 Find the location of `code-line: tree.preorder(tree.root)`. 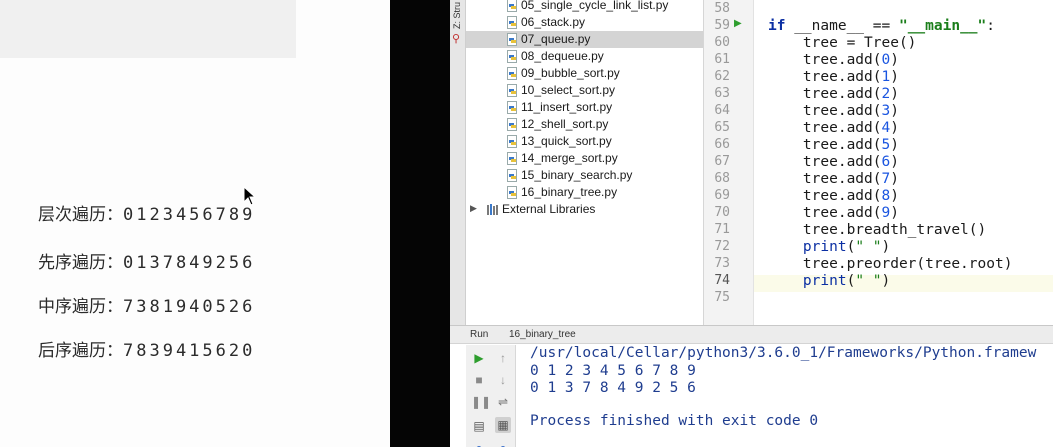

code-line: tree.preorder(tree.root) is located at coordinates (890, 264).